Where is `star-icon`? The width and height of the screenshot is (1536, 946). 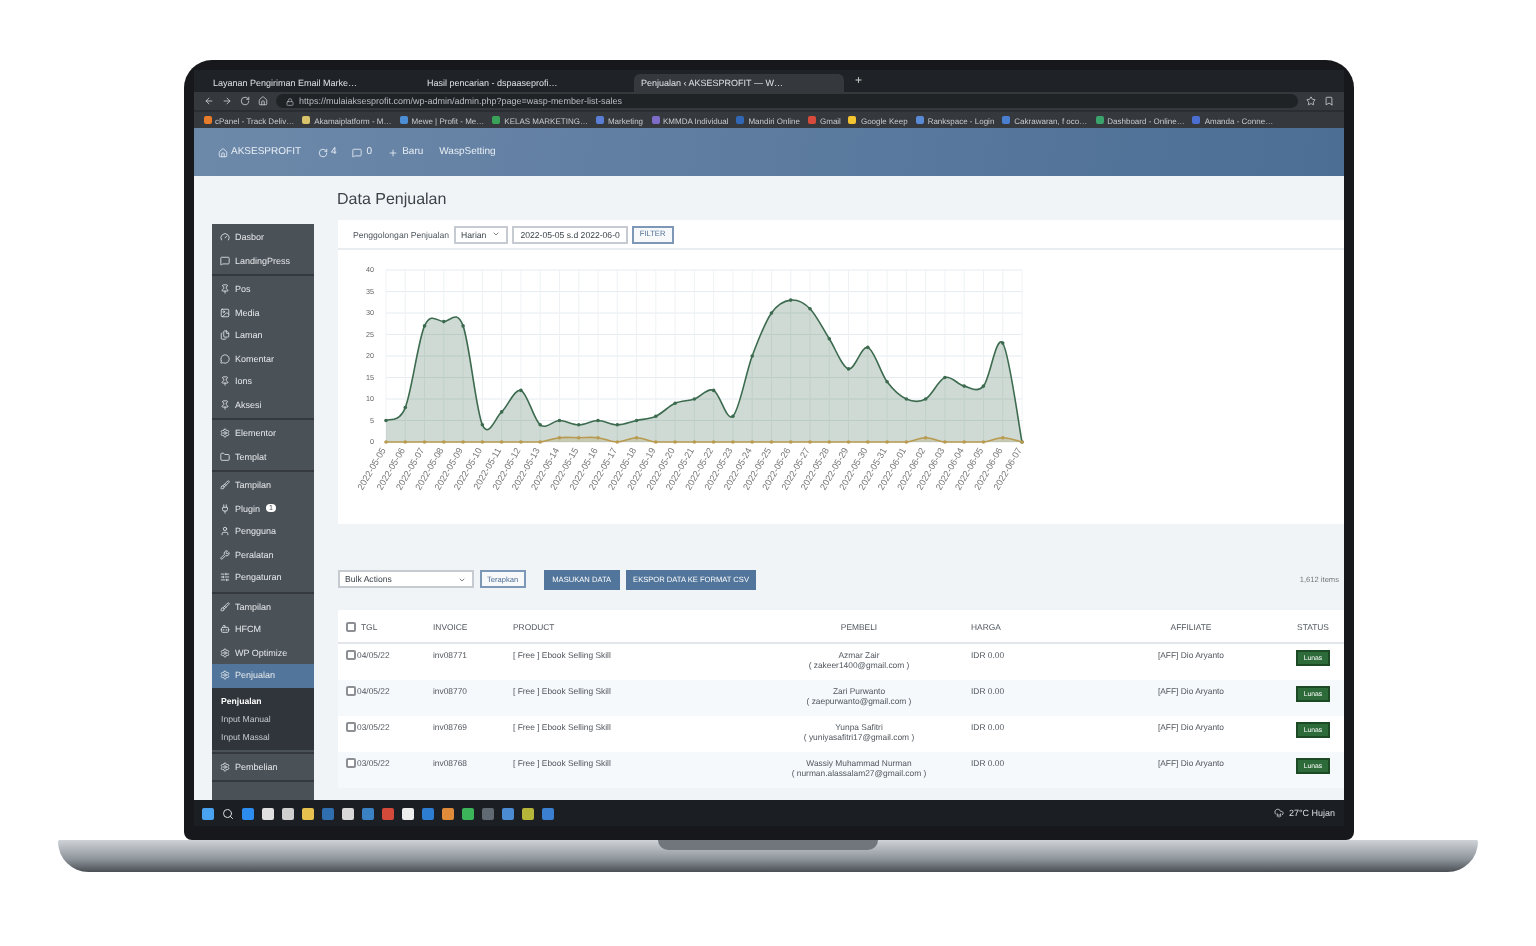
star-icon is located at coordinates (1310, 101).